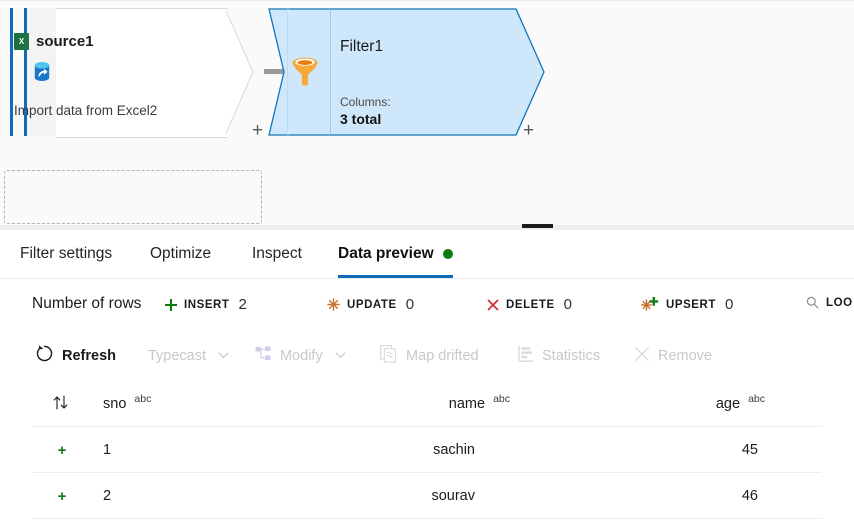 This screenshot has height=524, width=854. What do you see at coordinates (408, 74) in the screenshot?
I see `filter-node-filter1: Filter1 Columns: 3 total +` at bounding box center [408, 74].